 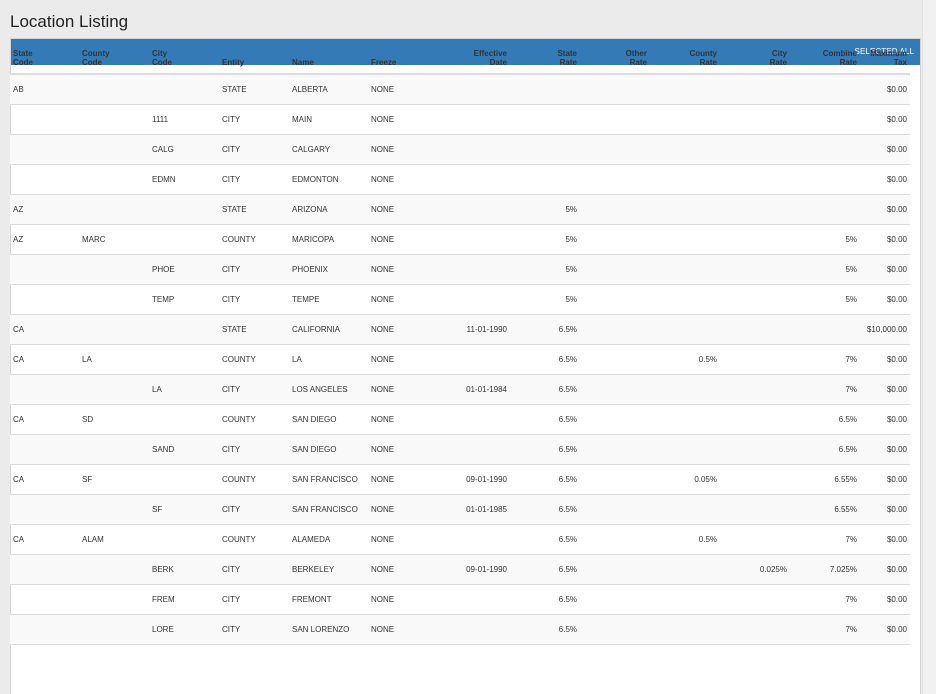 What do you see at coordinates (685, 359) in the screenshot?
I see `cell-county-rate: 0.5%` at bounding box center [685, 359].